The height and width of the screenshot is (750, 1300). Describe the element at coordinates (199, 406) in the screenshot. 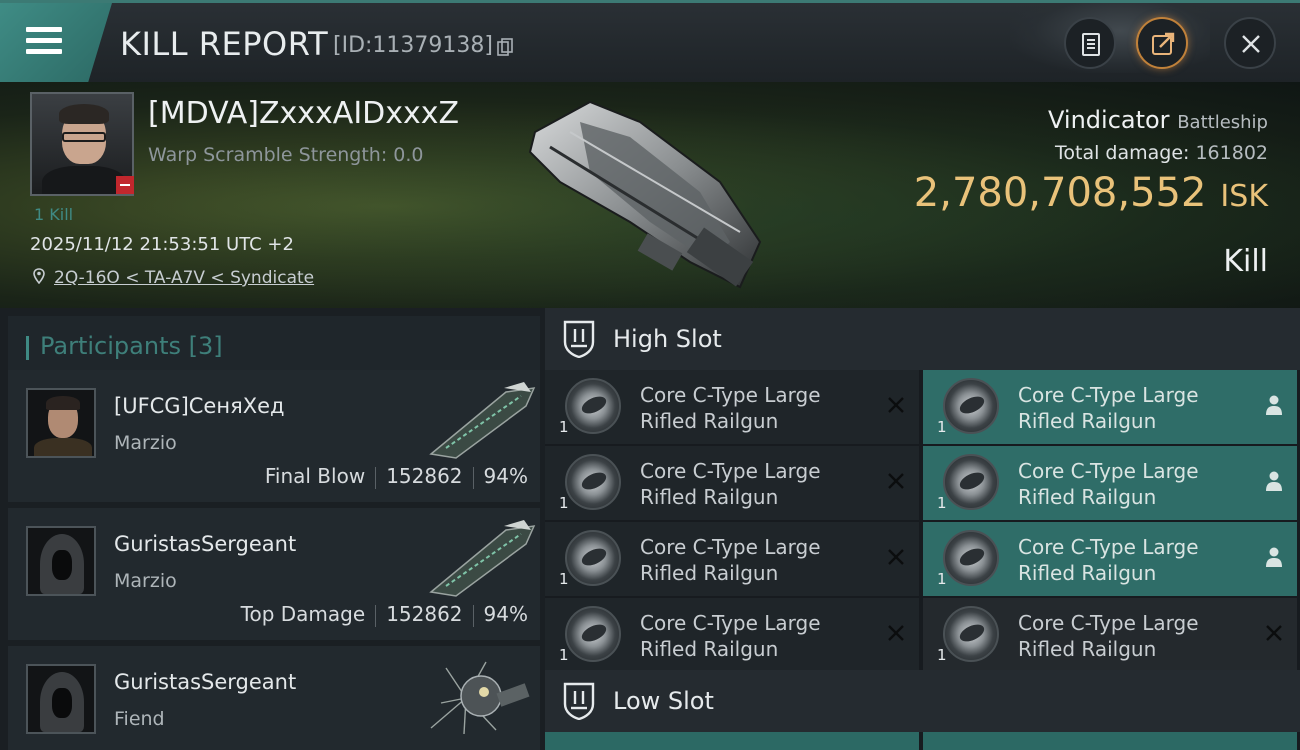

I see `participant-name: [UFCG]СеняХед` at that location.